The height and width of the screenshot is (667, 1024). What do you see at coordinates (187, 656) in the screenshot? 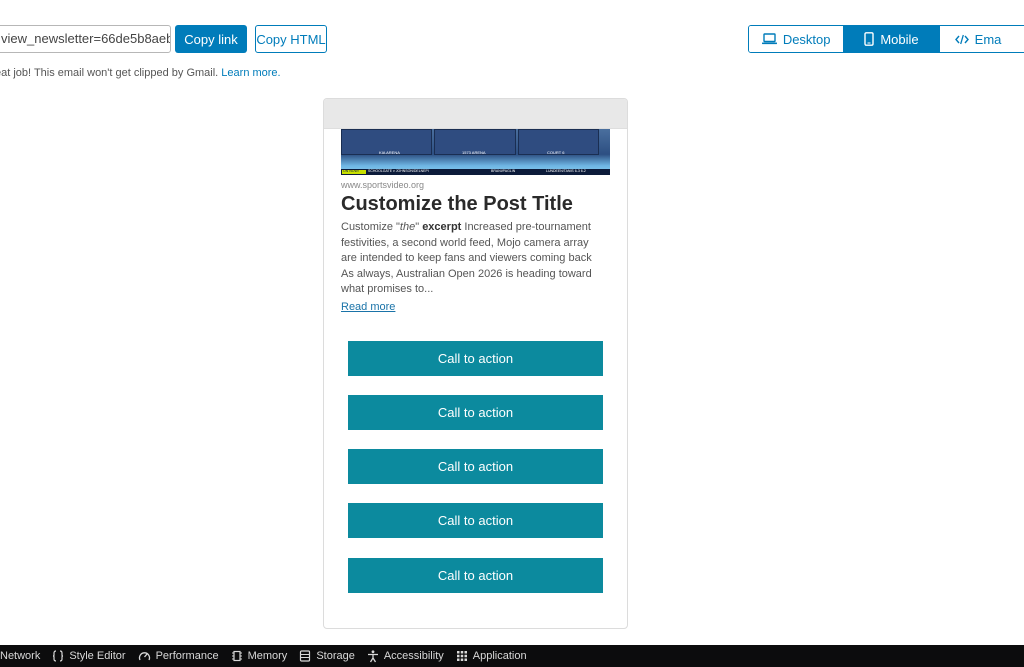
I see `devtools-tab-label: Performance` at bounding box center [187, 656].